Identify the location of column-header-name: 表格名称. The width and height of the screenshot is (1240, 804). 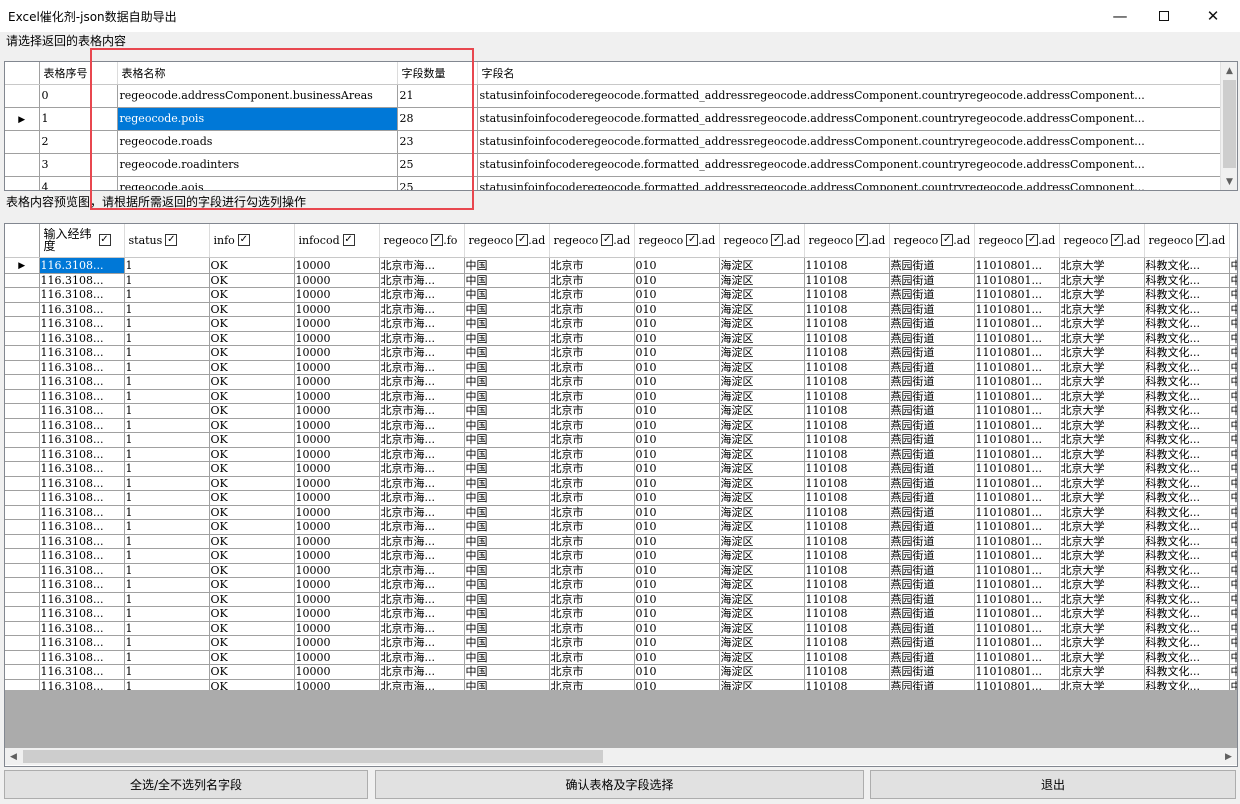
(257, 73).